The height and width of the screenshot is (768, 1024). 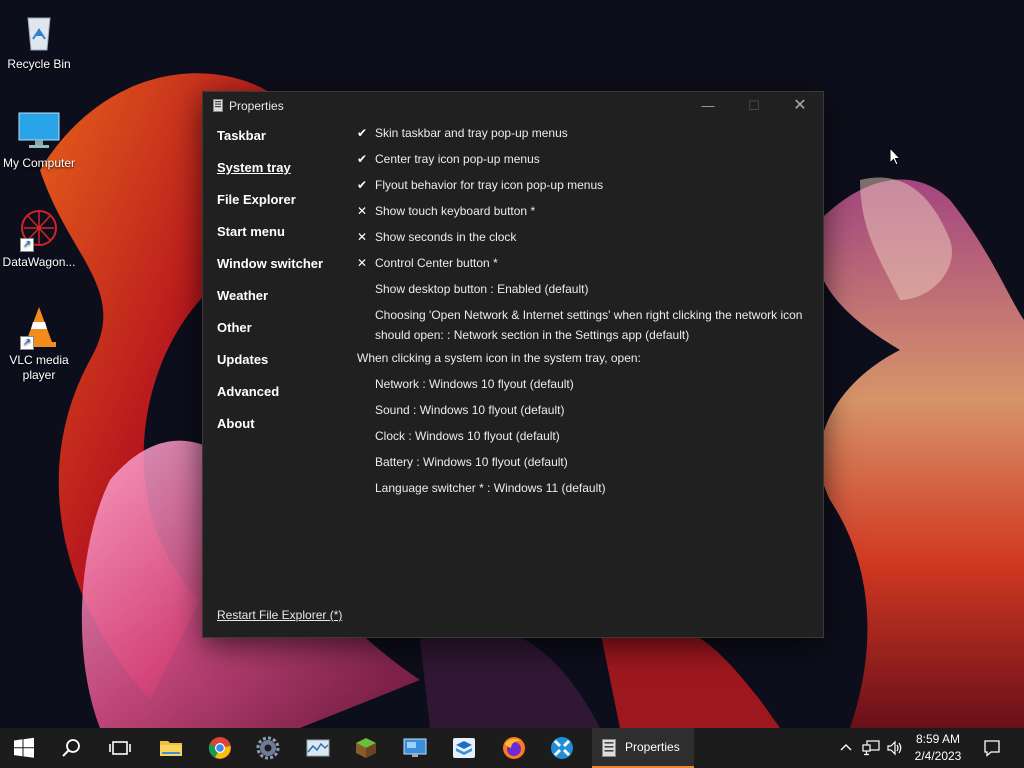 I want to click on network-tray-button, so click(x=871, y=748).